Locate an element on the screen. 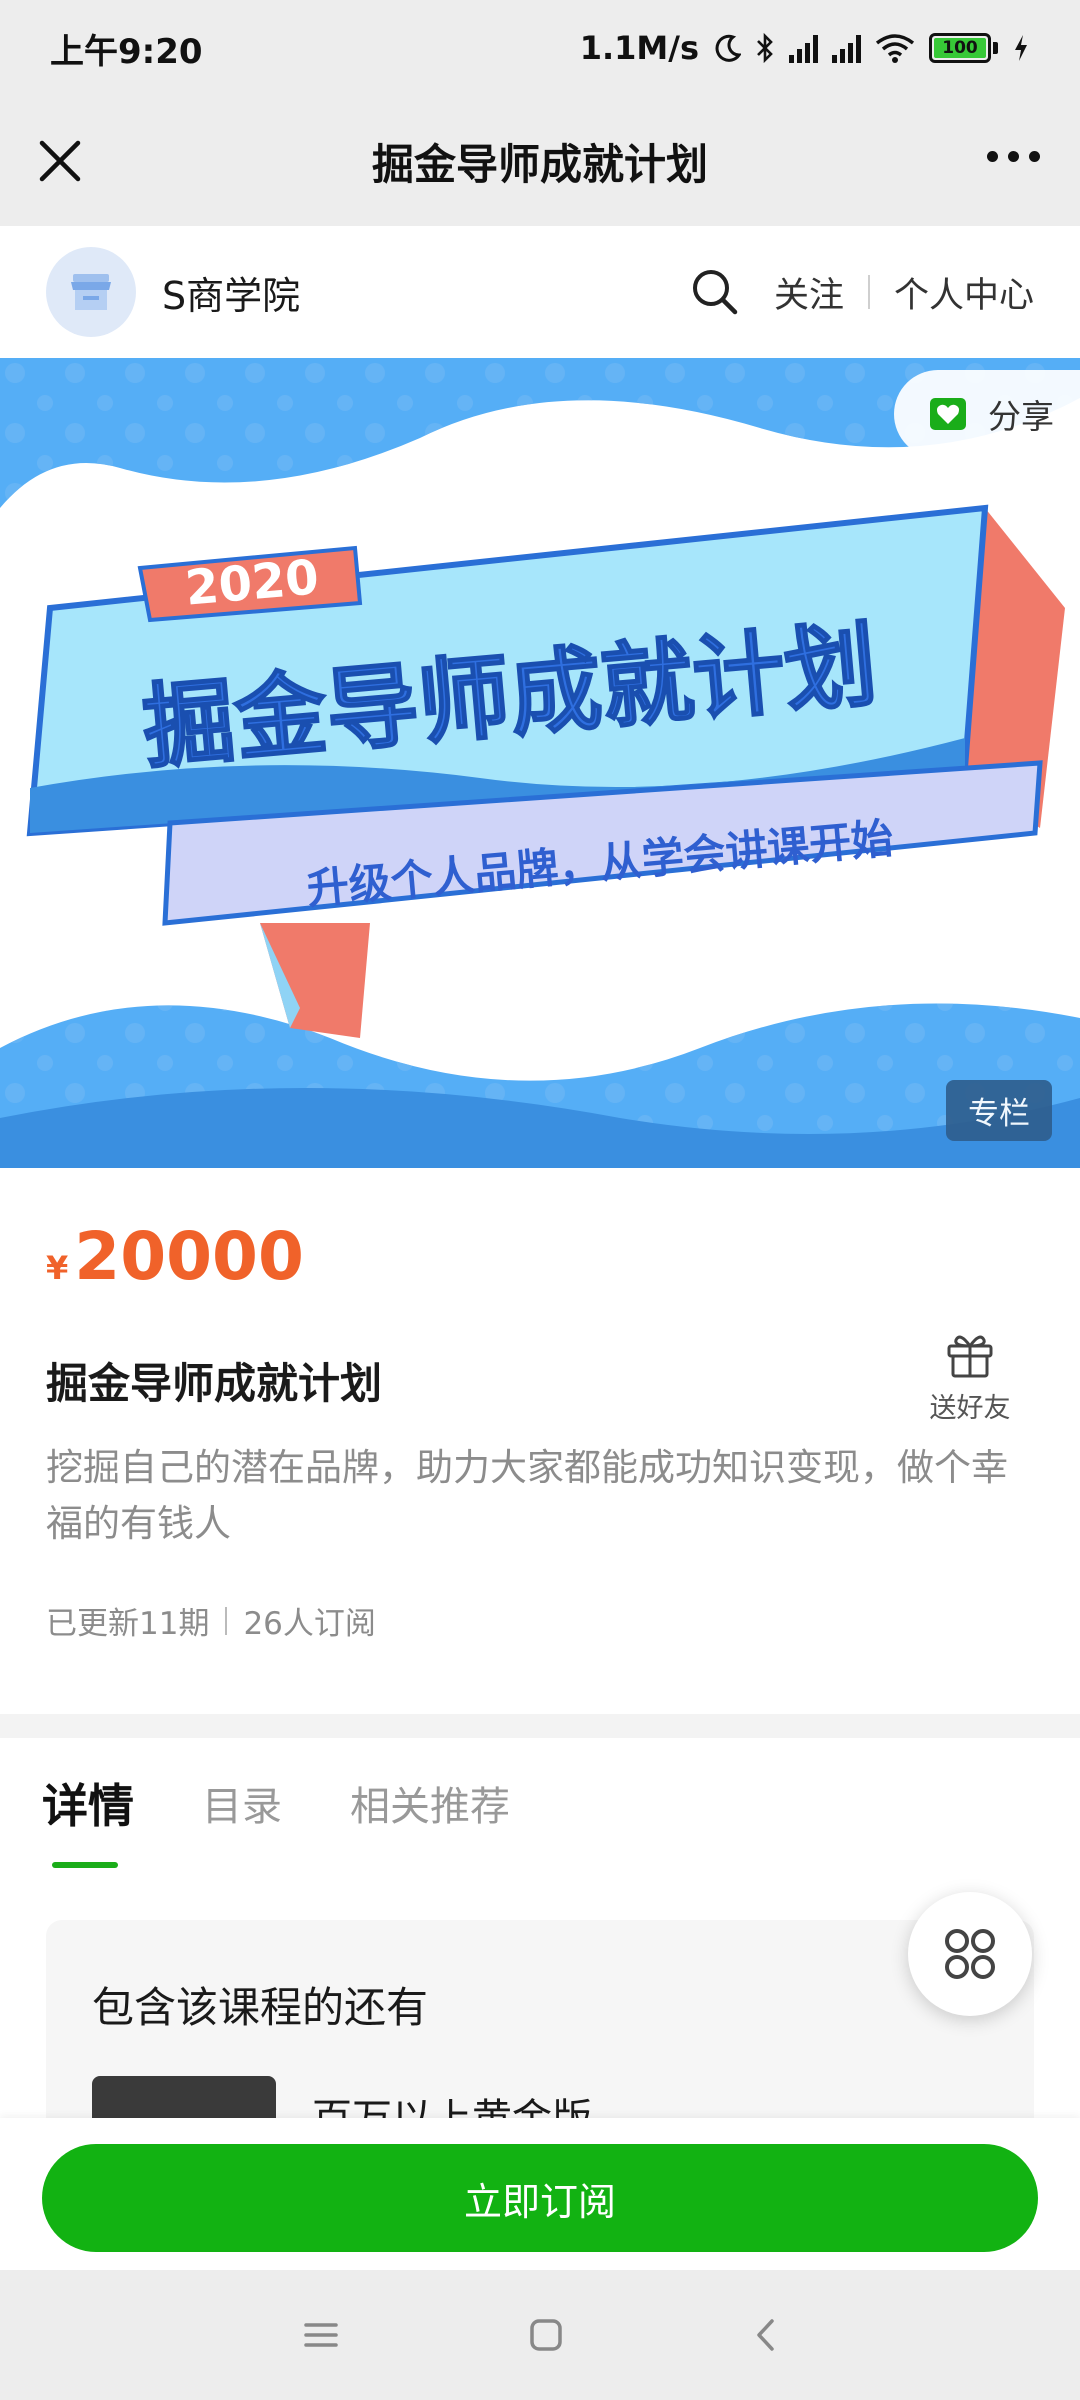  section-divider is located at coordinates (540, 1726).